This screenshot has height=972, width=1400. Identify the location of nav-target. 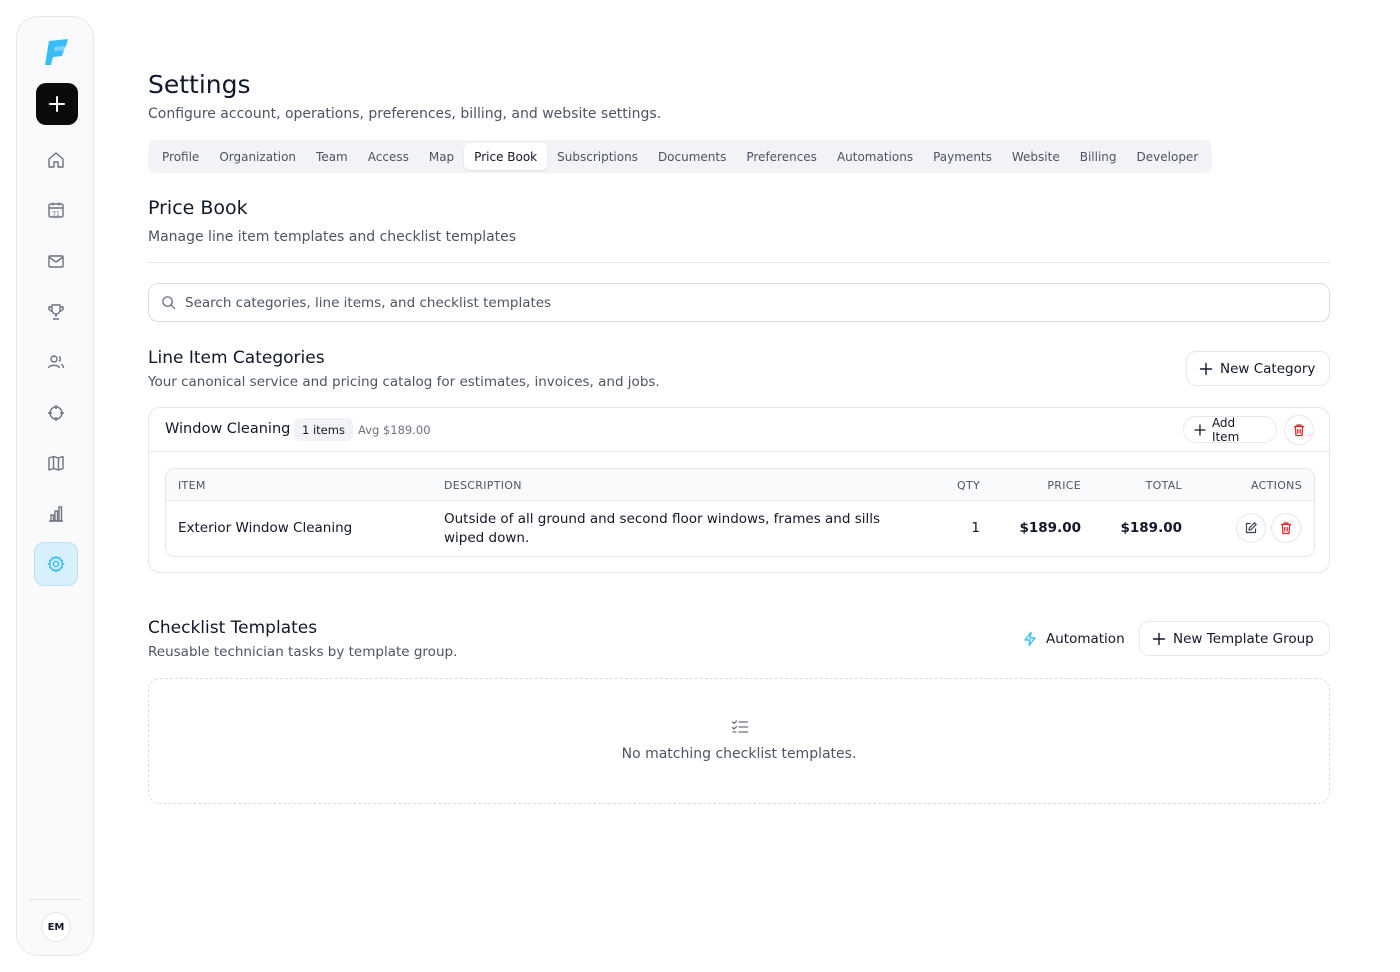
(56, 413).